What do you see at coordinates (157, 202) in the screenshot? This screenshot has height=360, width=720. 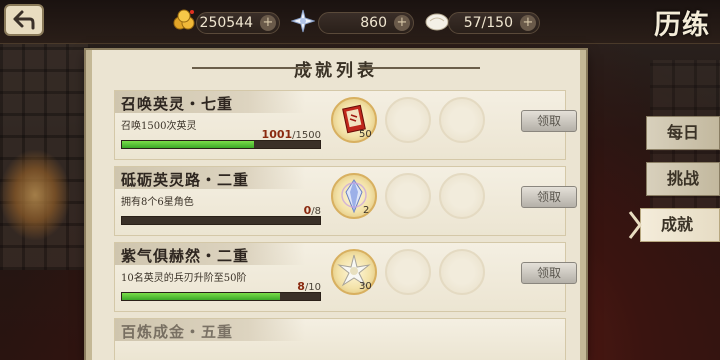 I see `achievement-desc: 拥有8个6星角色` at bounding box center [157, 202].